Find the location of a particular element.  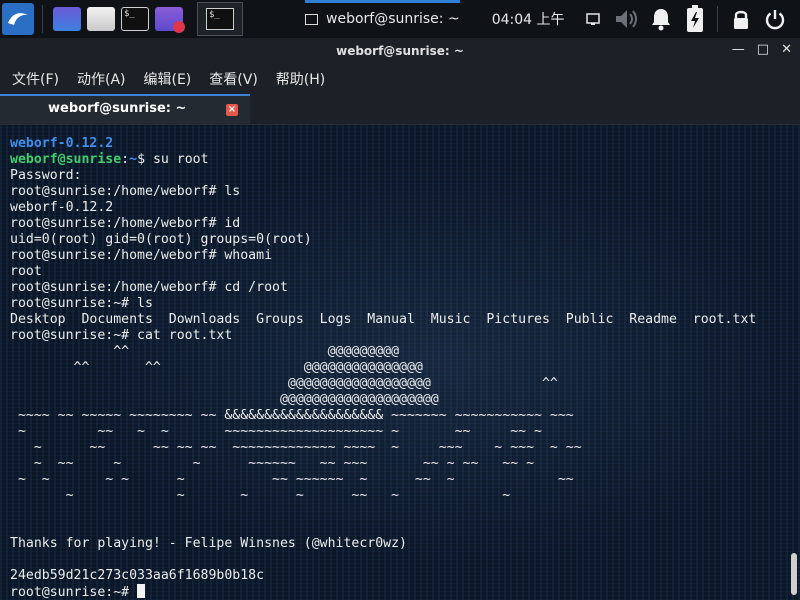

terminal-text: ^^ @@@@@@@@@ is located at coordinates (205, 351).